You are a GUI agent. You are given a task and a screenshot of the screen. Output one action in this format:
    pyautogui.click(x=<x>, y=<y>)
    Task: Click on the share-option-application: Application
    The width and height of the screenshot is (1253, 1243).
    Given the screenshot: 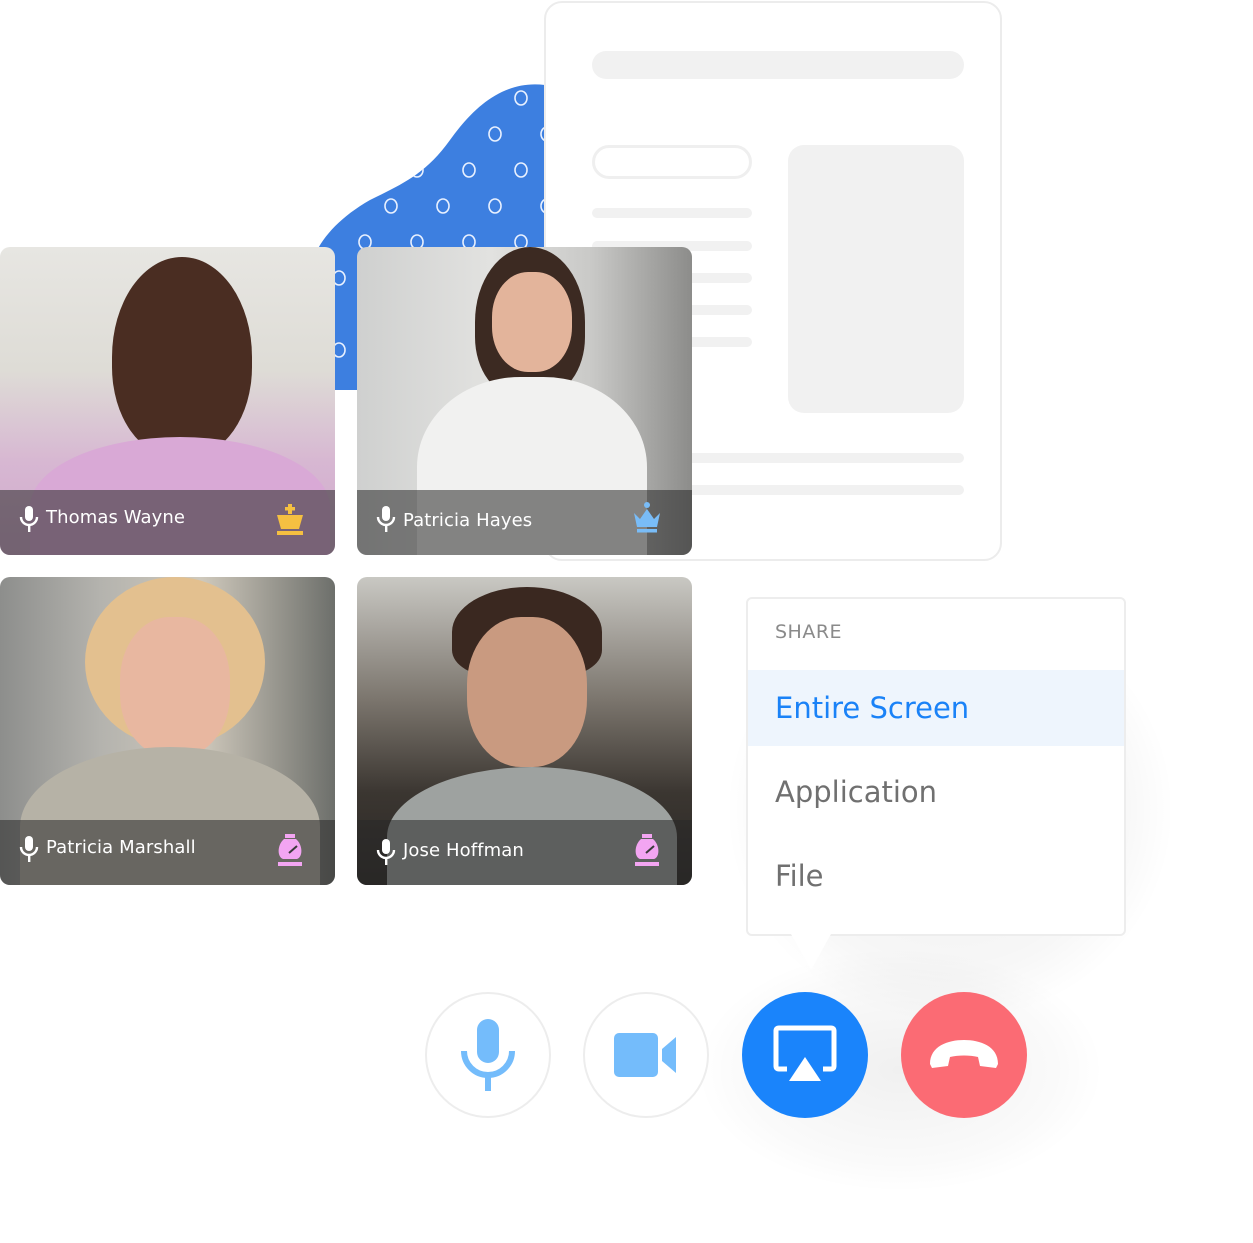 What is the action you would take?
    pyautogui.click(x=936, y=792)
    